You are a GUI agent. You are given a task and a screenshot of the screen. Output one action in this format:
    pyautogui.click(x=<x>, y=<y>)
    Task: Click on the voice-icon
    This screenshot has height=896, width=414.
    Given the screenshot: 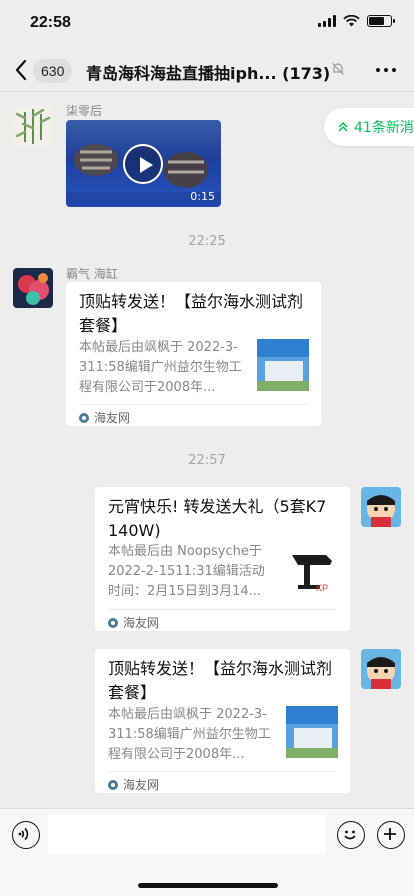 What is the action you would take?
    pyautogui.click(x=23, y=834)
    